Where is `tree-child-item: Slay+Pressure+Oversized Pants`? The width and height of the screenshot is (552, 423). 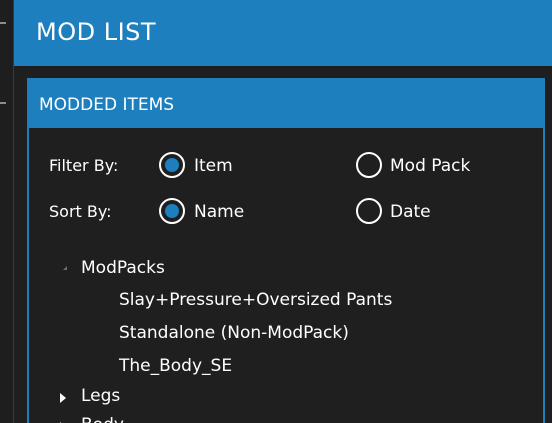 tree-child-item: Slay+Pressure+Oversized Pants is located at coordinates (255, 300).